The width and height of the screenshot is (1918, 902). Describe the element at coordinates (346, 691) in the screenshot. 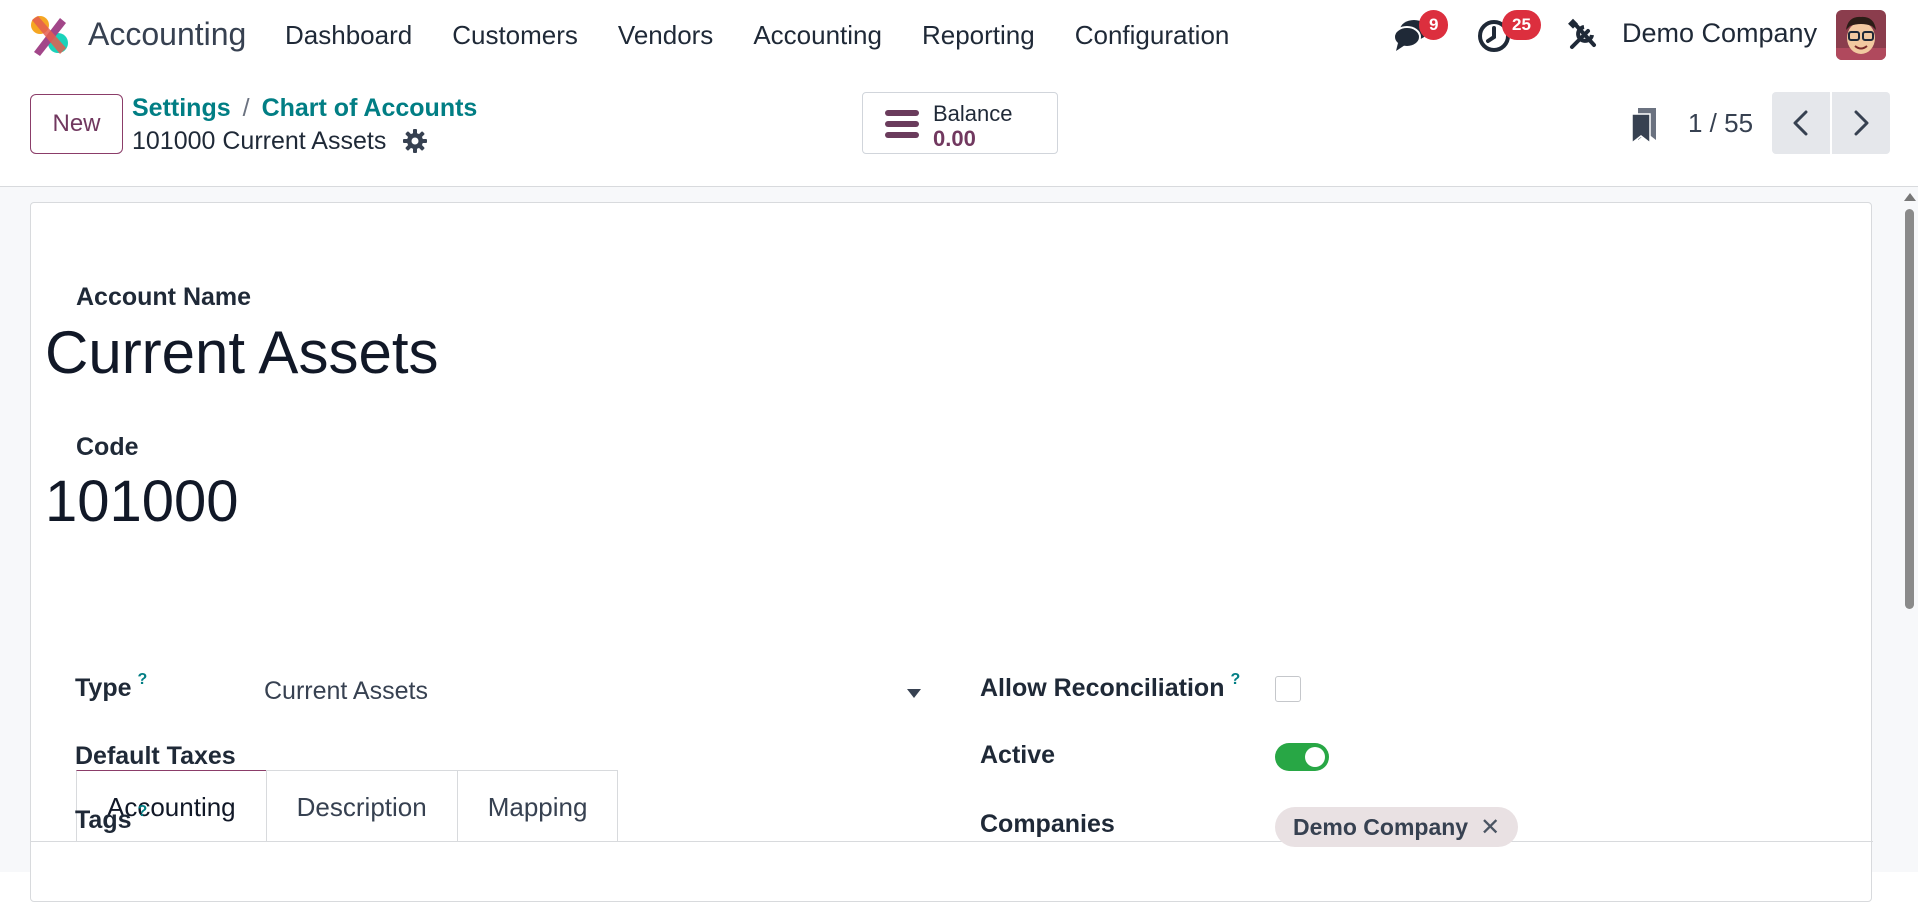

I see `type-value: Current Assets` at that location.